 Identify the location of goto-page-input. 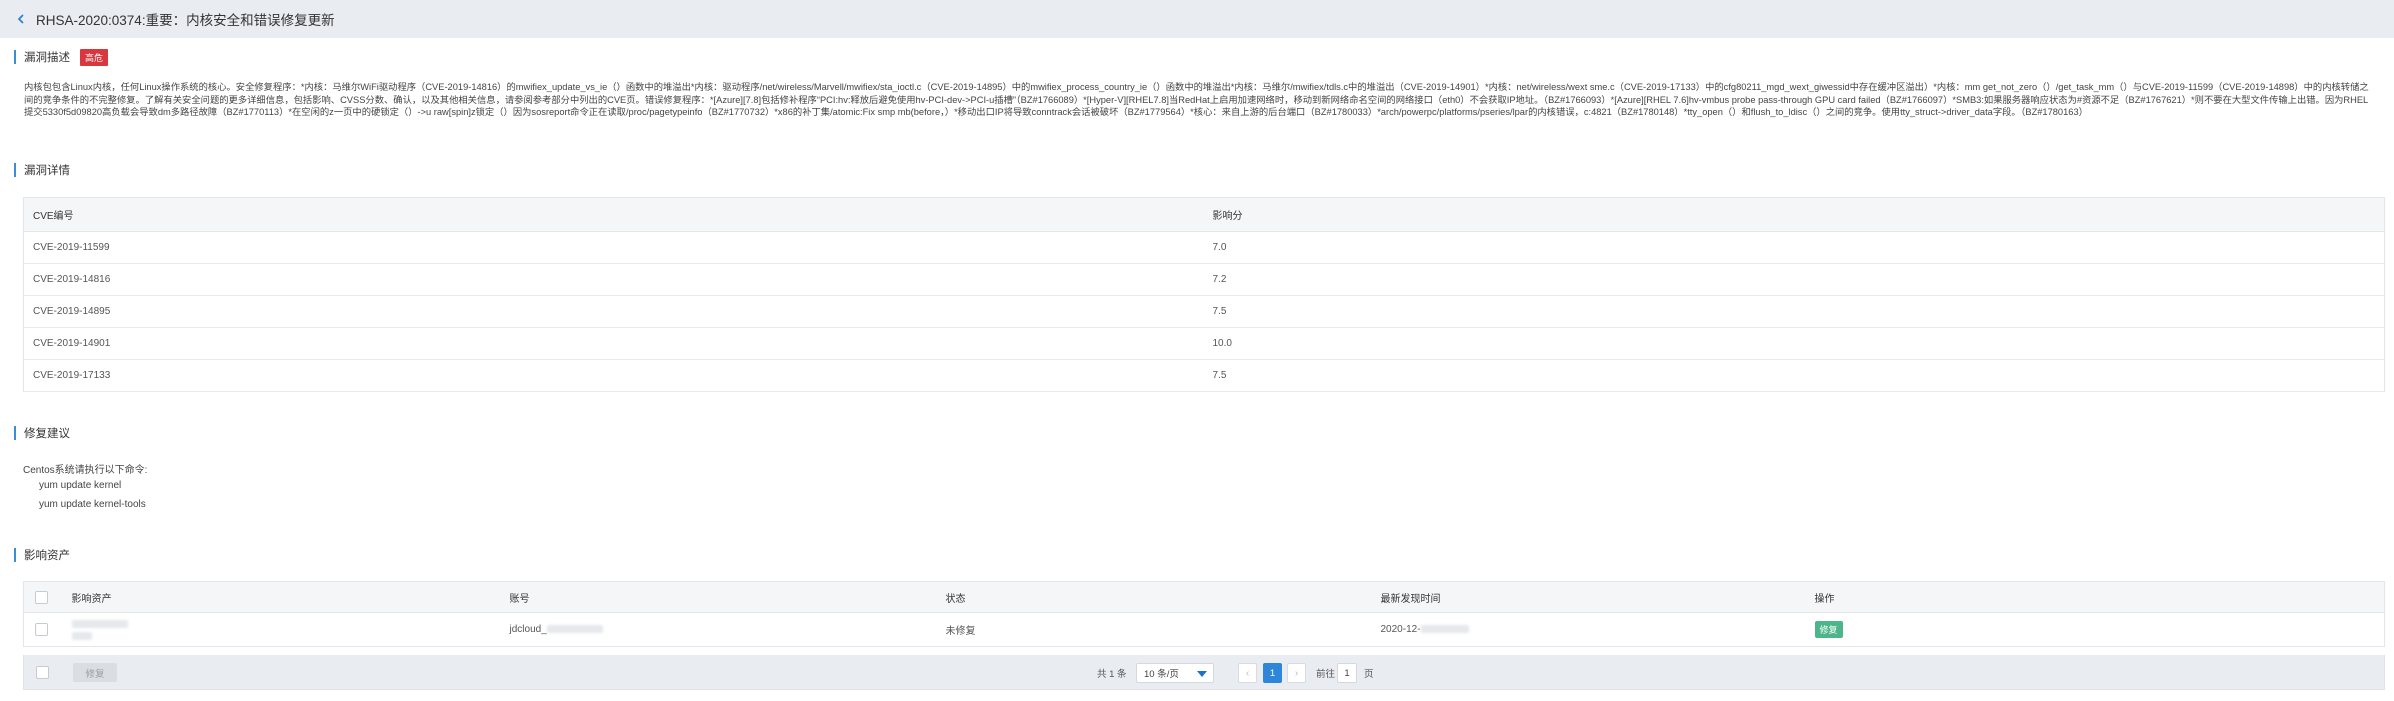
(1347, 673).